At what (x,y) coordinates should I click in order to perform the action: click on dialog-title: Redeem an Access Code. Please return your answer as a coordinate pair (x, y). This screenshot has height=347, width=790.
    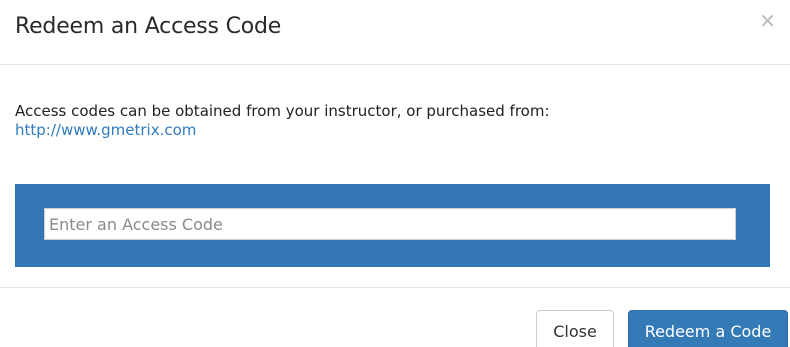
    Looking at the image, I should click on (148, 26).